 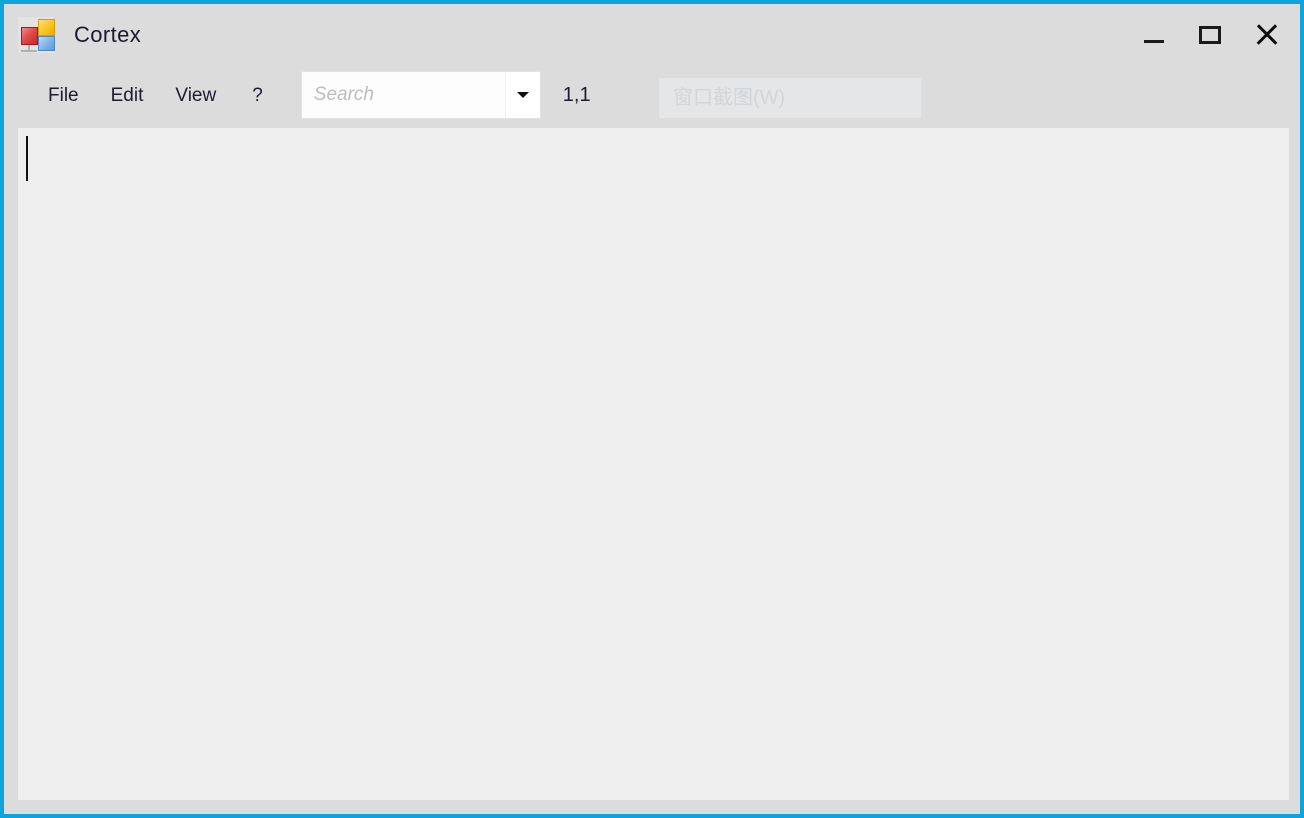 I want to click on window-controls, so click(x=1210, y=35).